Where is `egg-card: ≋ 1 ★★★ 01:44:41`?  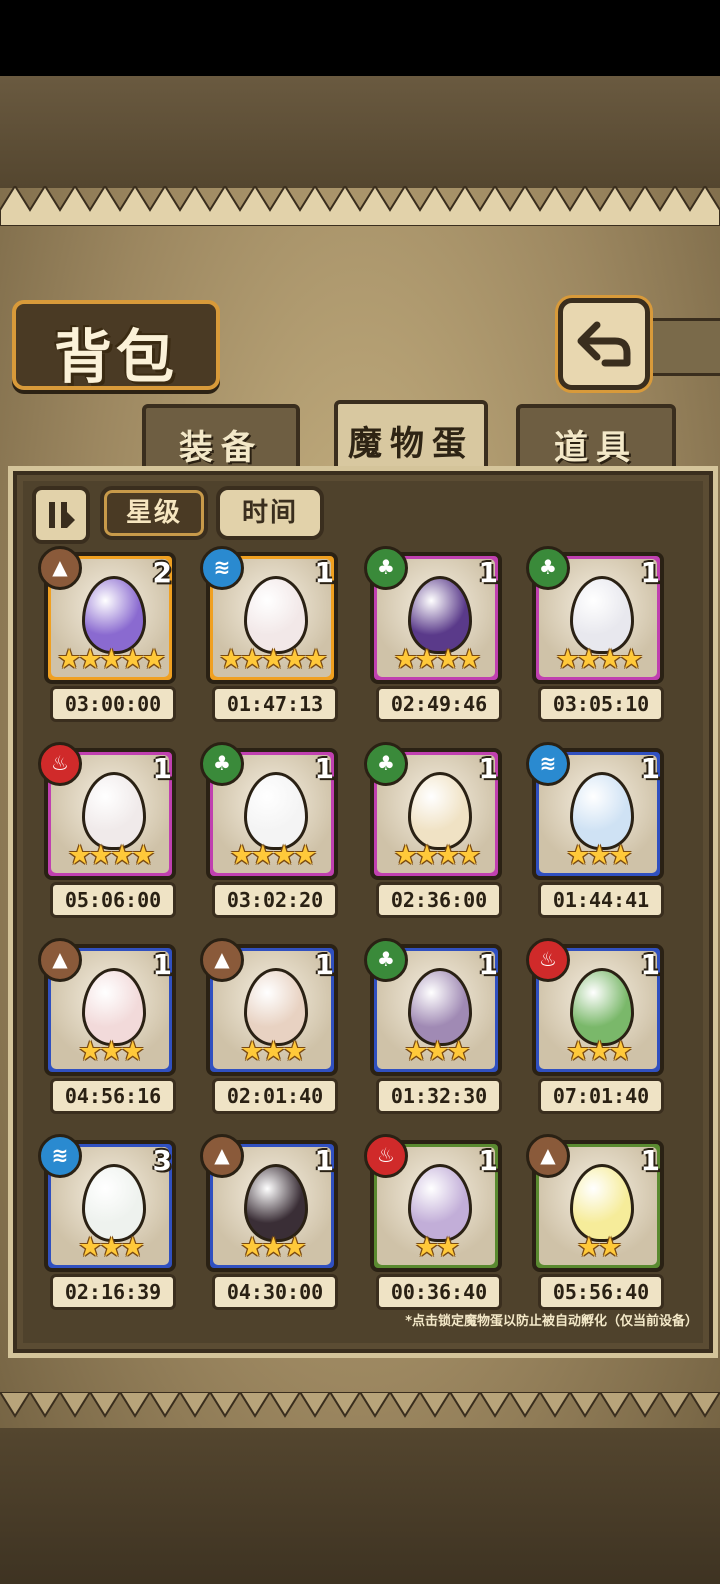 egg-card: ≋ 1 ★★★ 01:44:41 is located at coordinates (595, 830).